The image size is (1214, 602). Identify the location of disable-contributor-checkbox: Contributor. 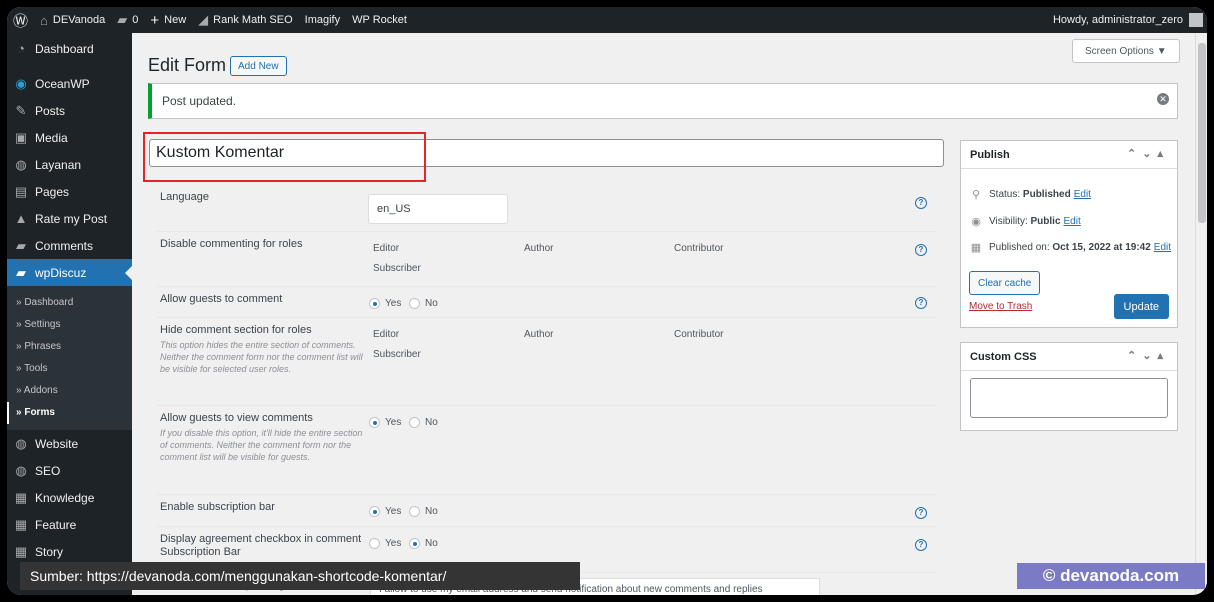
(698, 248).